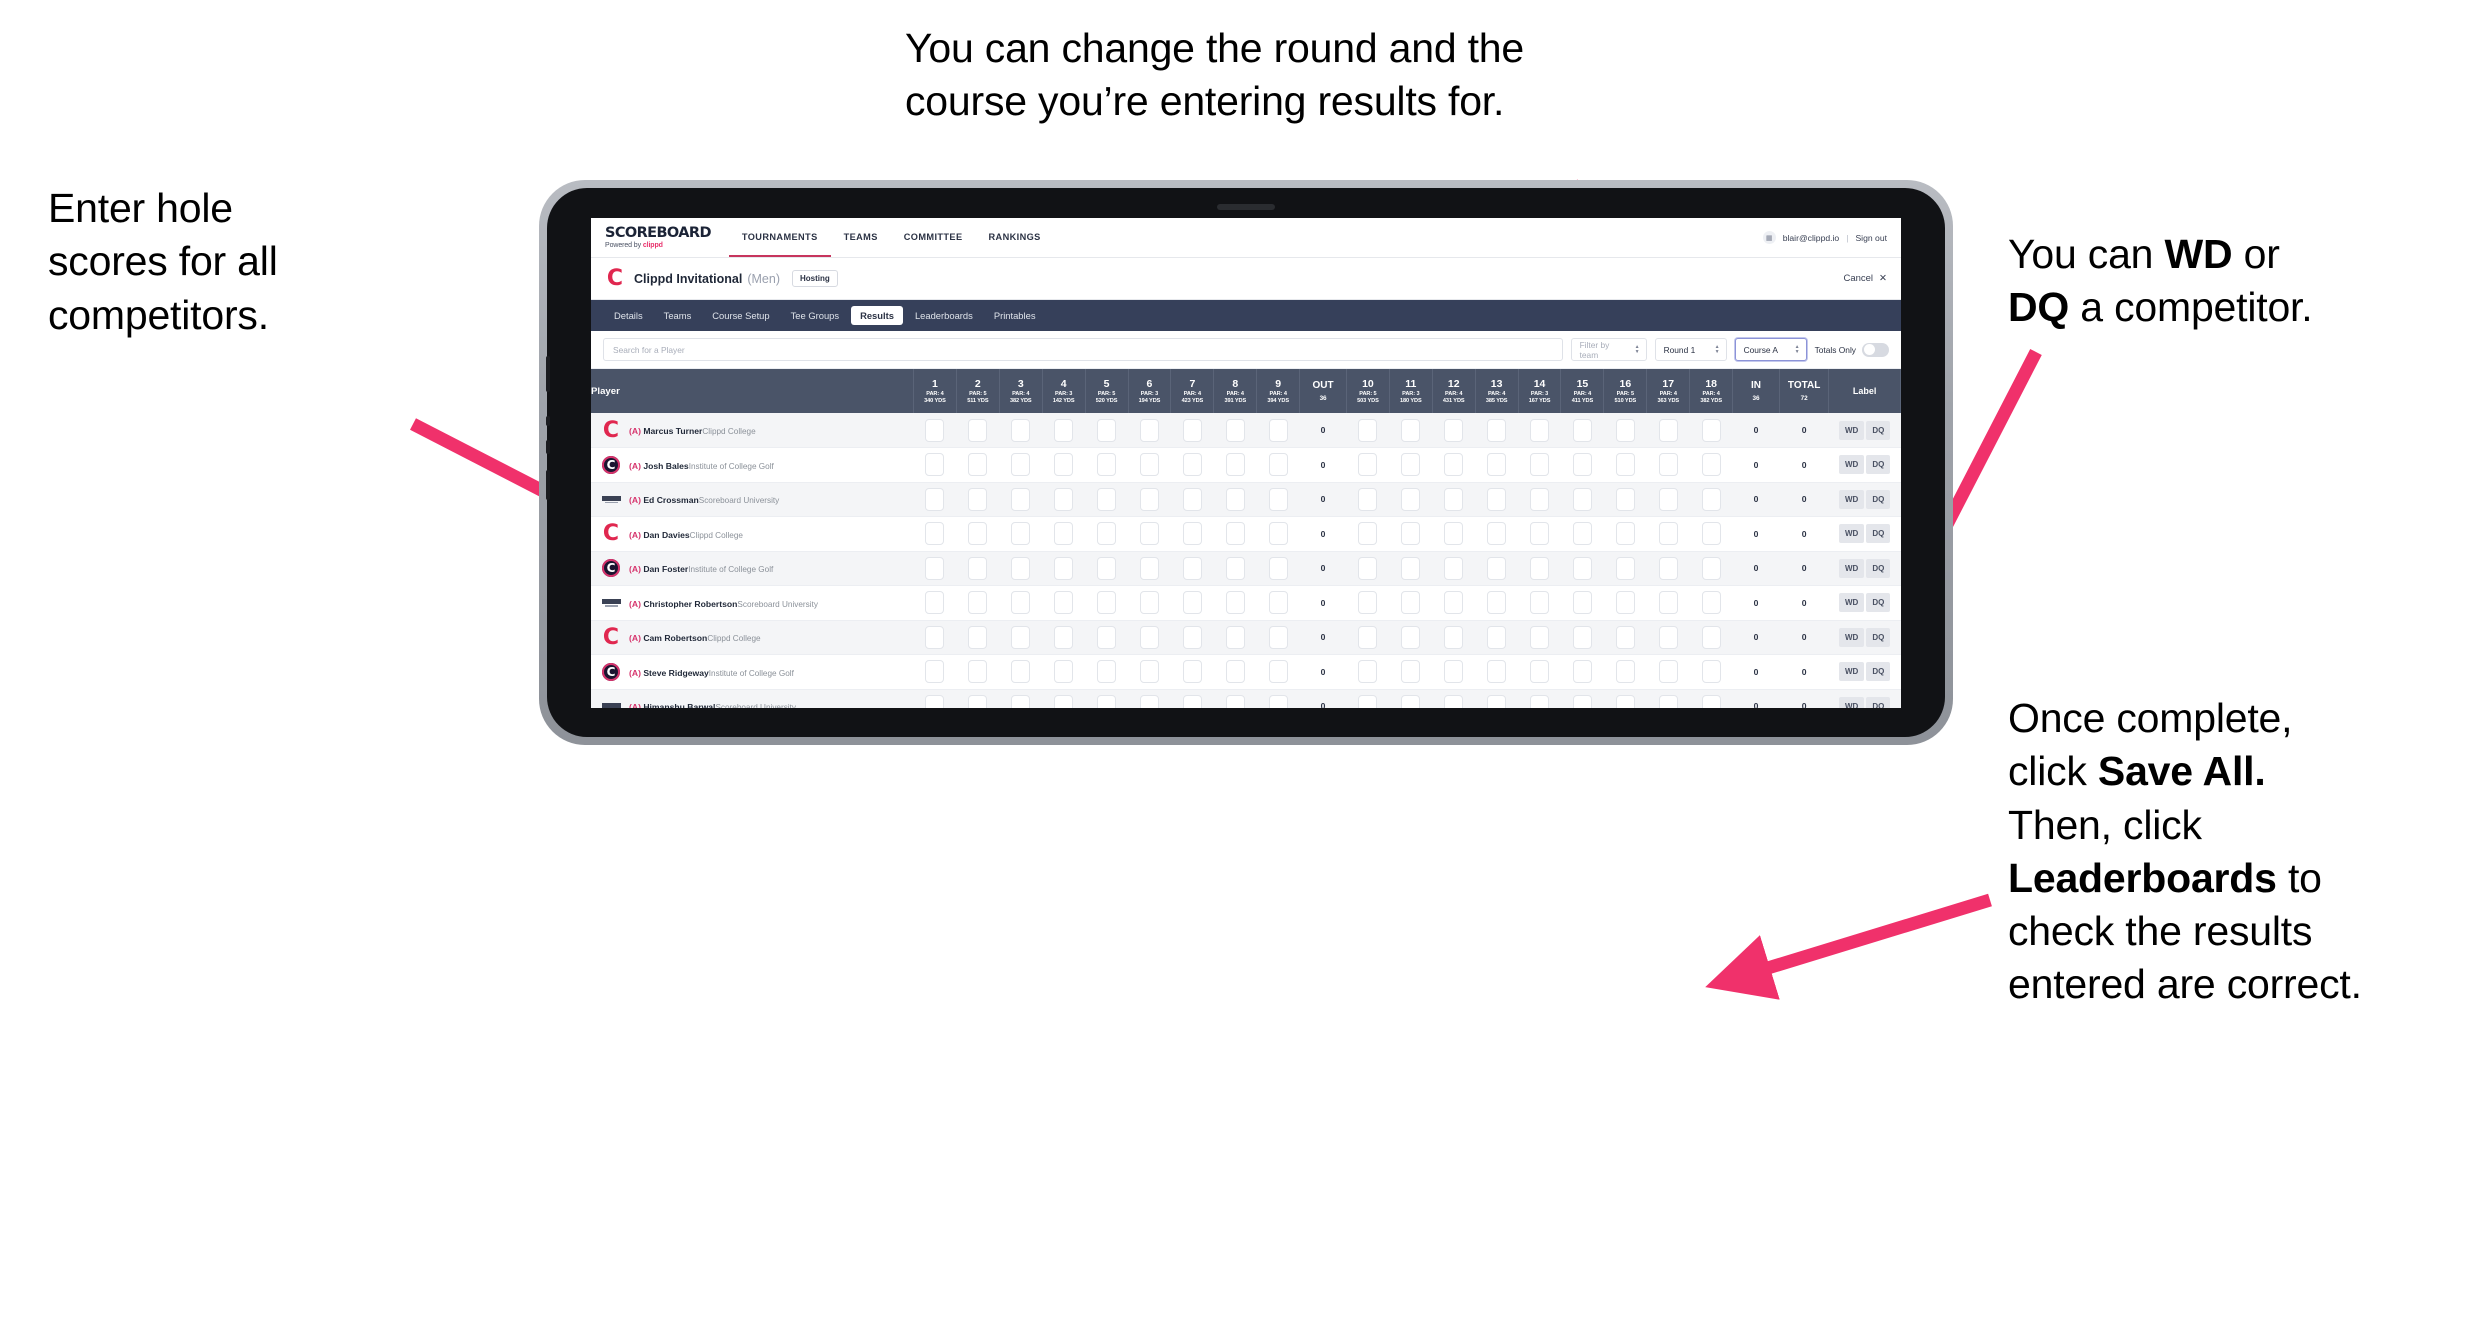  What do you see at coordinates (1690, 349) in the screenshot?
I see `round-select: Round 1 ▲ ▼` at bounding box center [1690, 349].